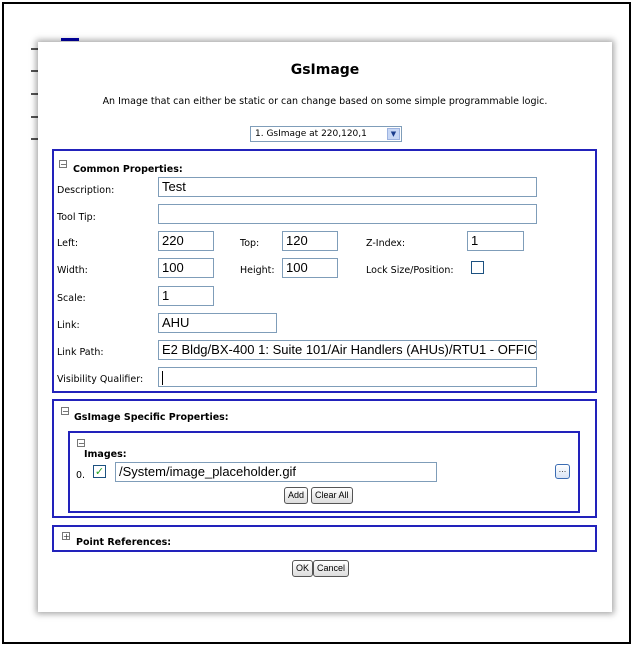  Describe the element at coordinates (70, 39) in the screenshot. I see `background-link-fragment` at that location.